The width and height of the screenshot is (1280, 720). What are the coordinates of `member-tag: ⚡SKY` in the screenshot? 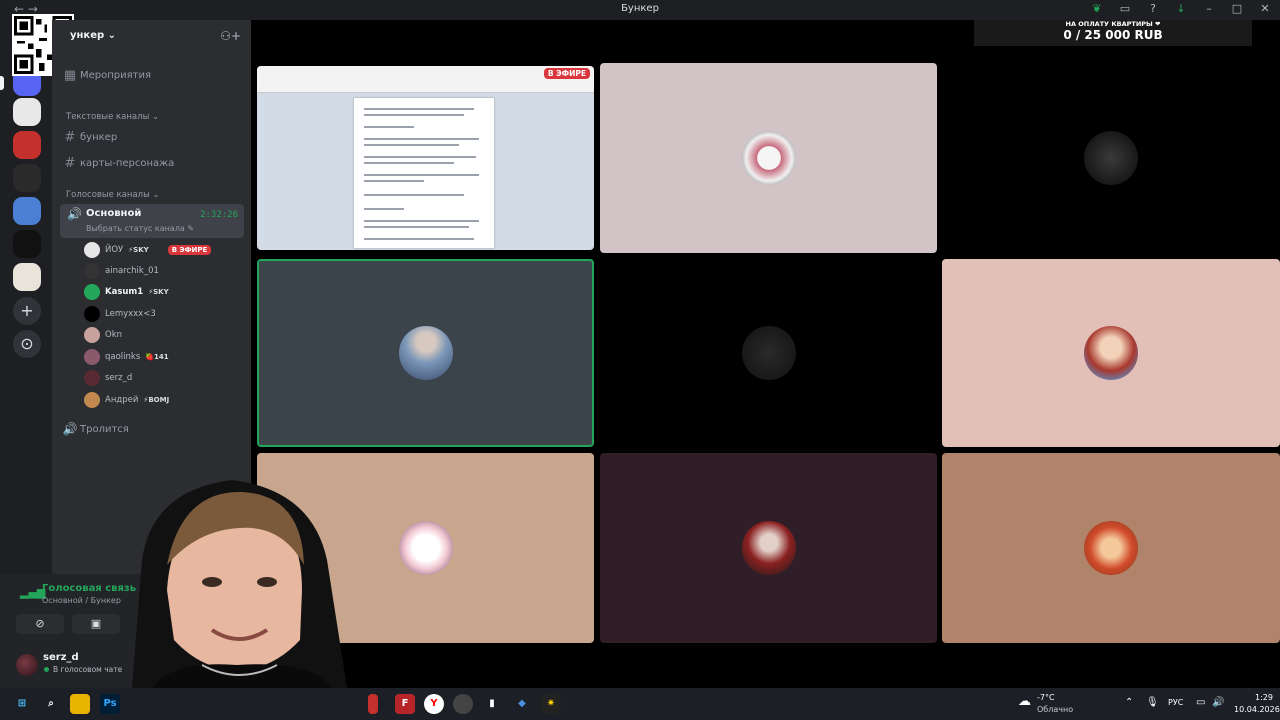 It's located at (138, 250).